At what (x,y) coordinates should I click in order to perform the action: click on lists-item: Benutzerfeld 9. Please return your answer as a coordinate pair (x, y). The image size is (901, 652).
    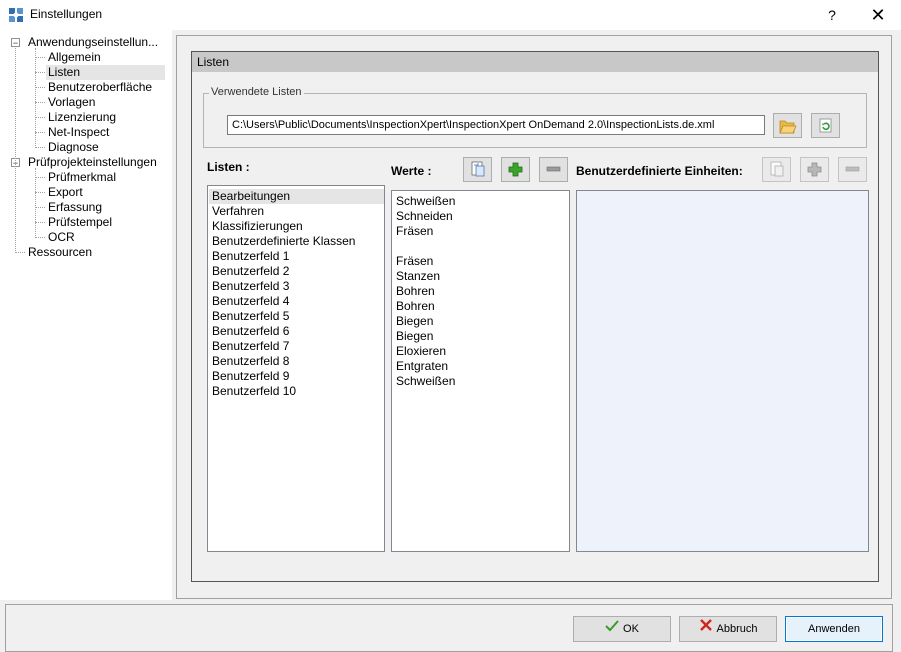
    Looking at the image, I should click on (250, 376).